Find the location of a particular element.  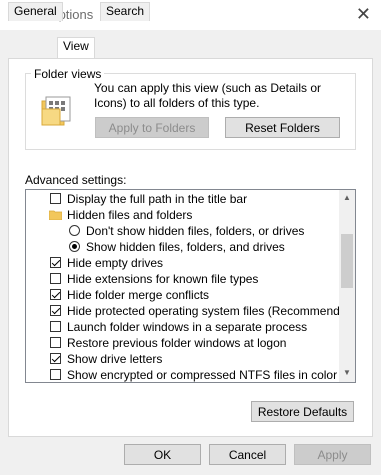

setting-label: Show drive letters is located at coordinates (115, 359).